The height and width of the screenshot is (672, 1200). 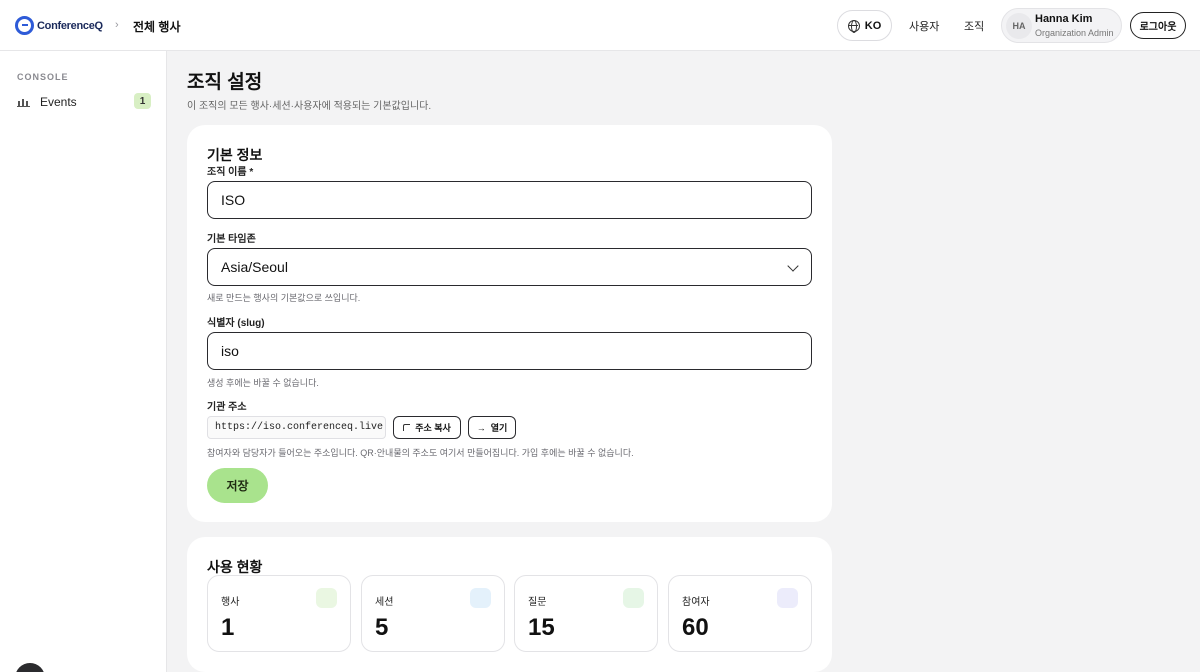 I want to click on breadcrumb: 전체 행사, so click(x=157, y=26).